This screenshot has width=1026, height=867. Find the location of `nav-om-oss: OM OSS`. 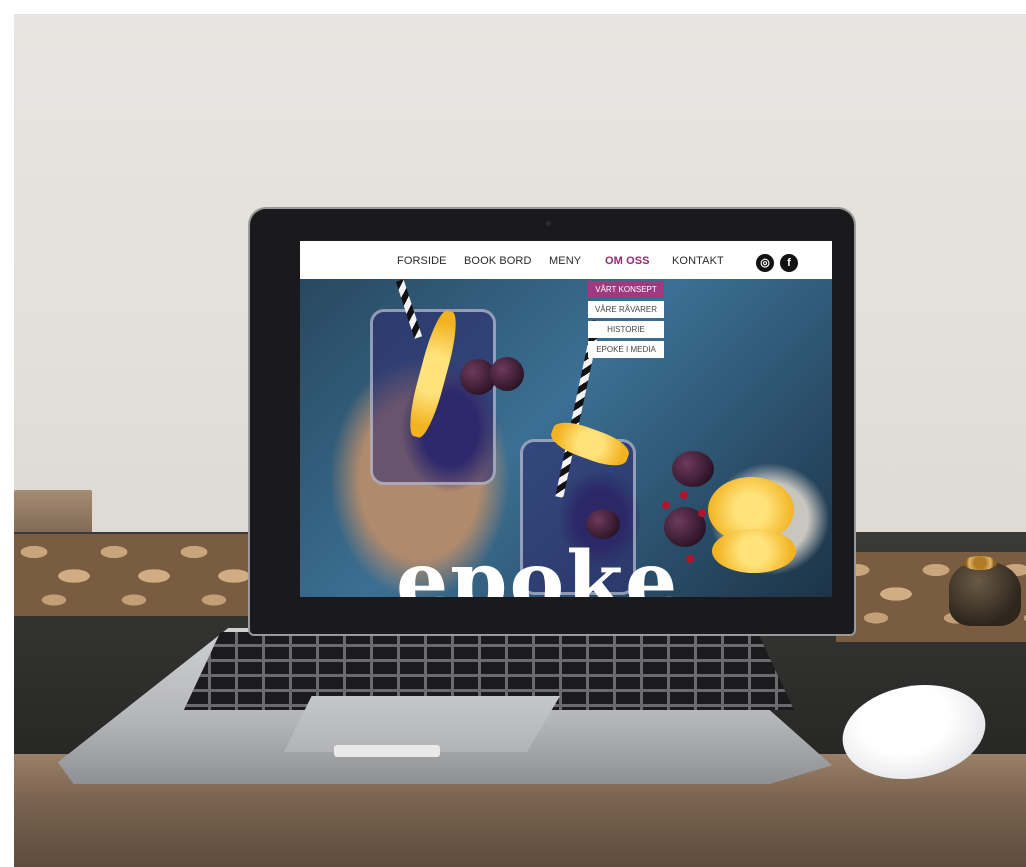

nav-om-oss: OM OSS is located at coordinates (627, 261).